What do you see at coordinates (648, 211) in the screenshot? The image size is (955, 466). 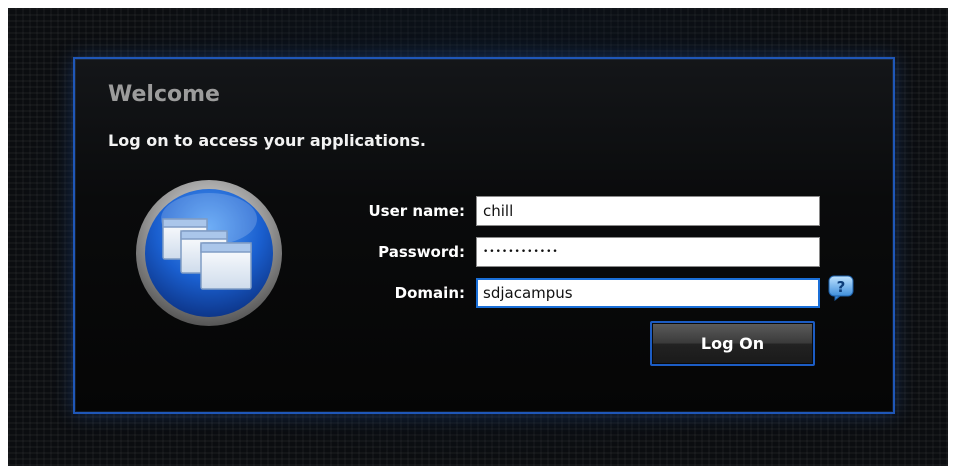 I see `username-input` at bounding box center [648, 211].